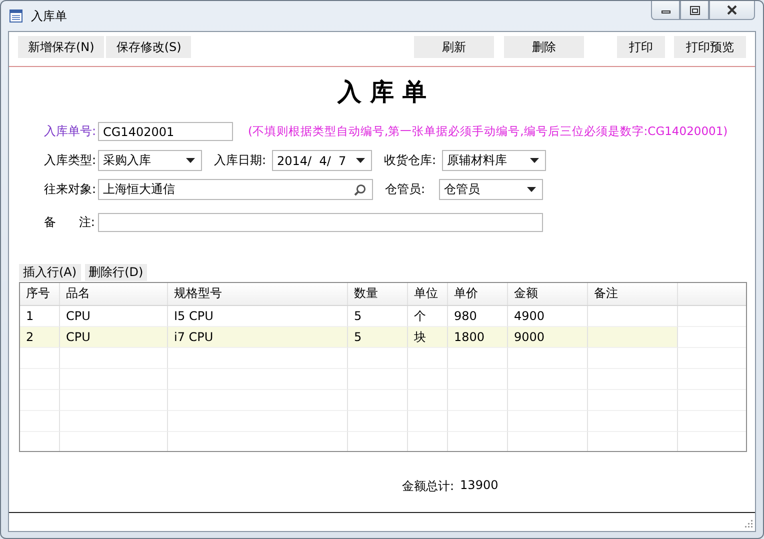  I want to click on toolbar-button: 新增保存(N), so click(61, 47).